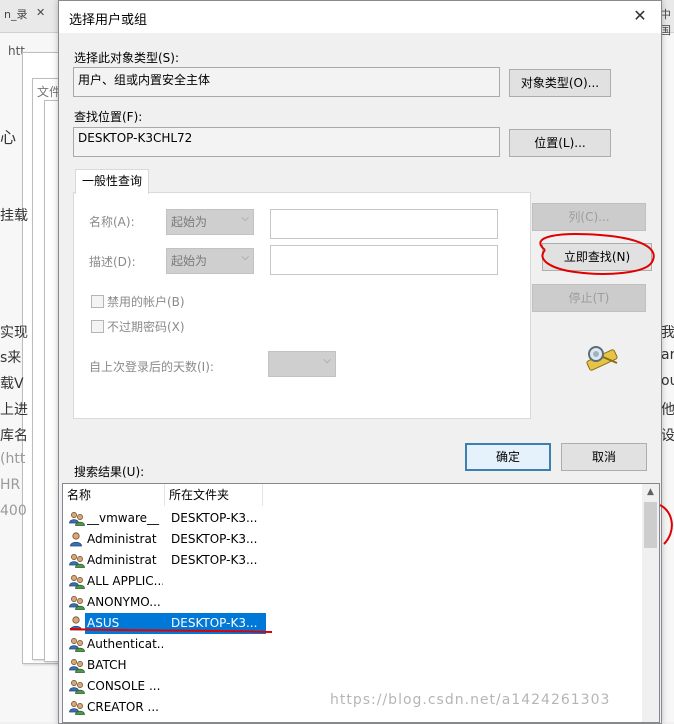 This screenshot has width=674, height=724. I want to click on background-text-2: 实现, so click(14, 333).